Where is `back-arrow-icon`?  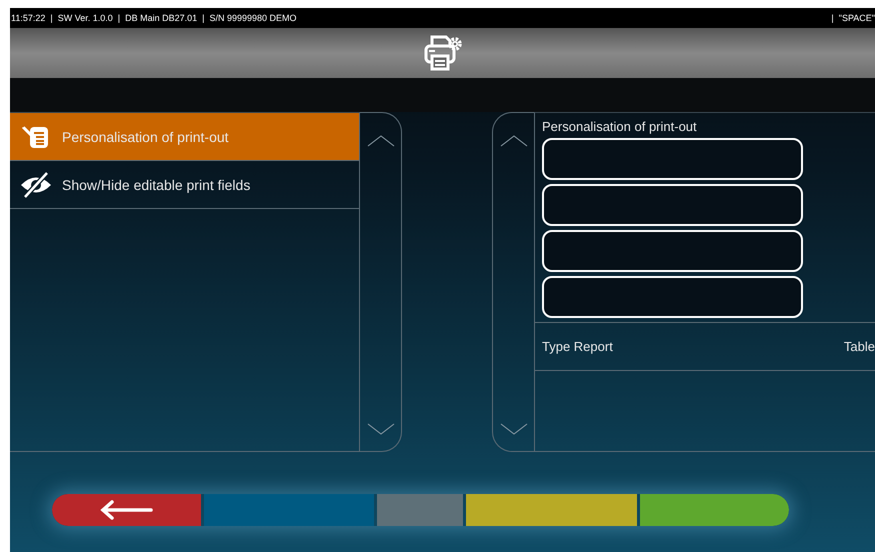
back-arrow-icon is located at coordinates (126, 510).